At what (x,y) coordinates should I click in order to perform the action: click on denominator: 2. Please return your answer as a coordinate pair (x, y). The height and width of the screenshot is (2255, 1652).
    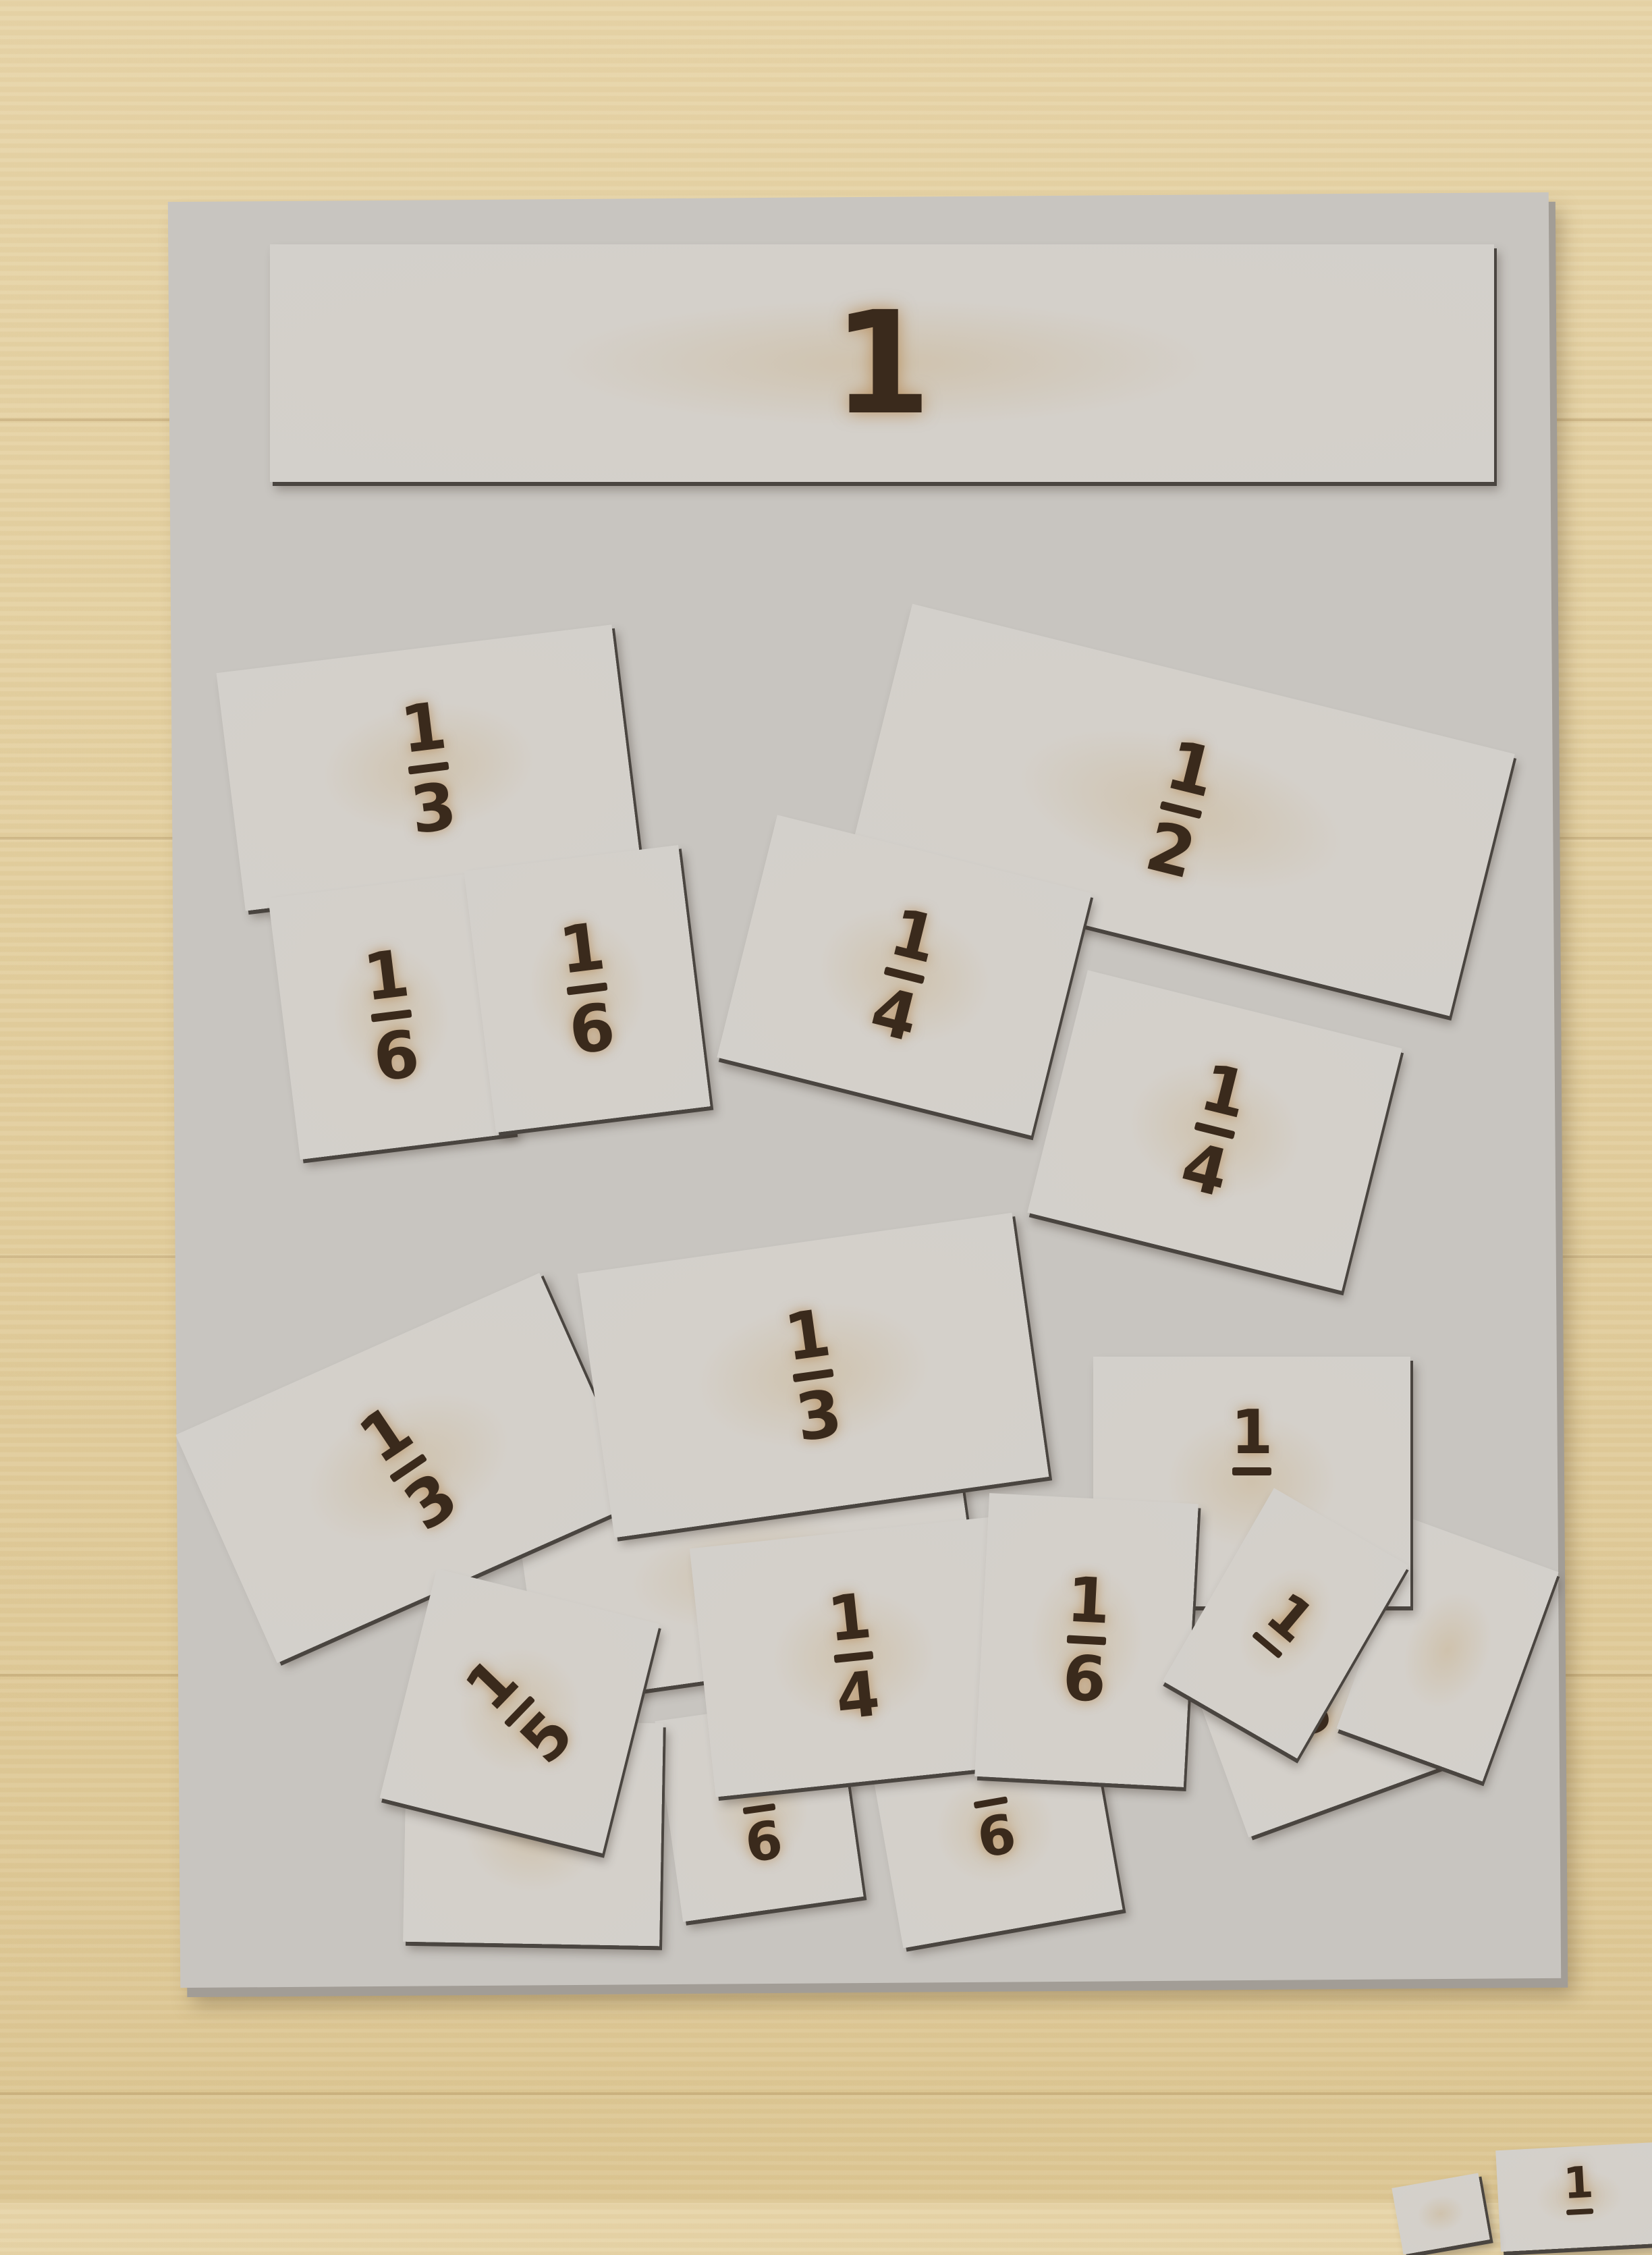
    Looking at the image, I should click on (1171, 850).